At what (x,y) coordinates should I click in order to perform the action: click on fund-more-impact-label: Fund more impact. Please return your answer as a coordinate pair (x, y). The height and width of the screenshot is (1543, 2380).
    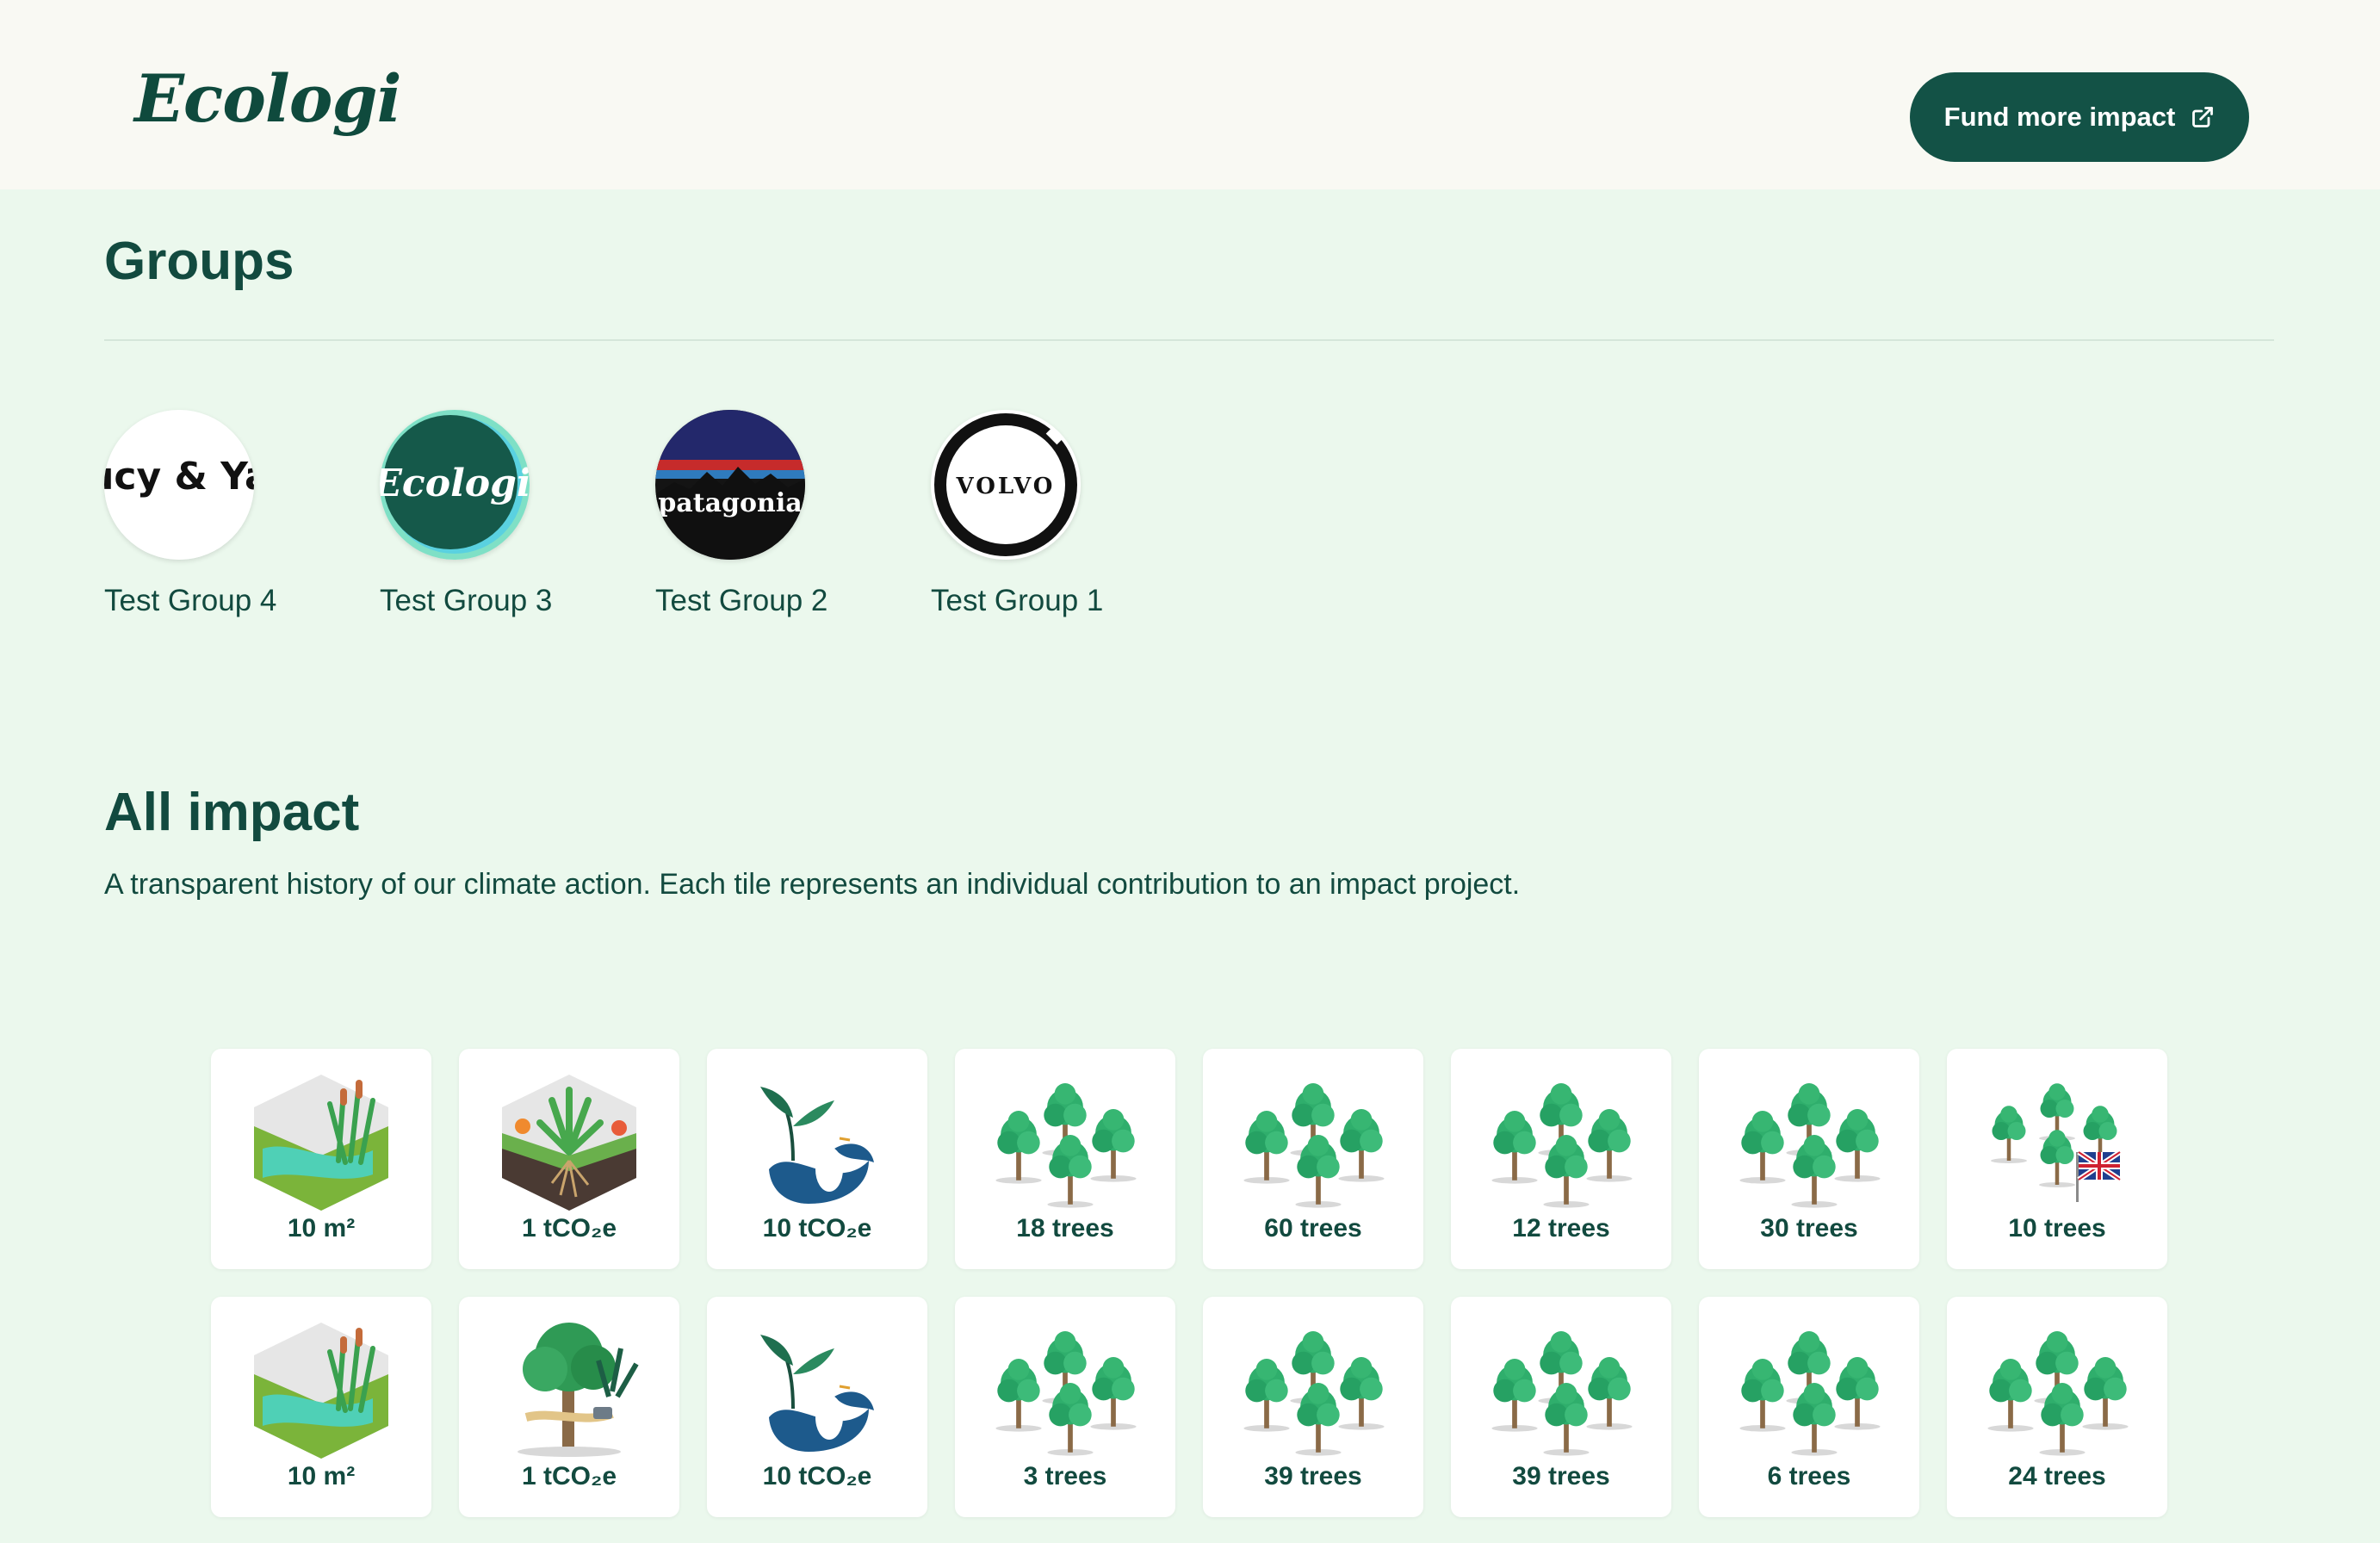
    Looking at the image, I should click on (2059, 117).